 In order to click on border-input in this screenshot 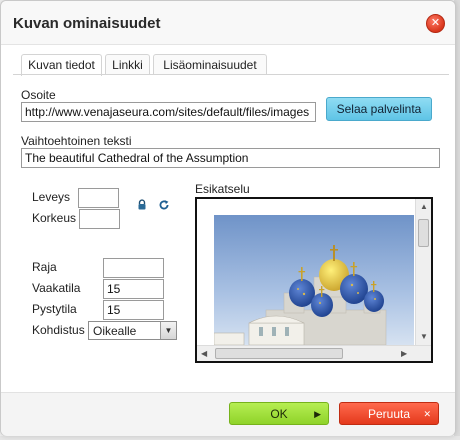, I will do `click(133, 268)`.